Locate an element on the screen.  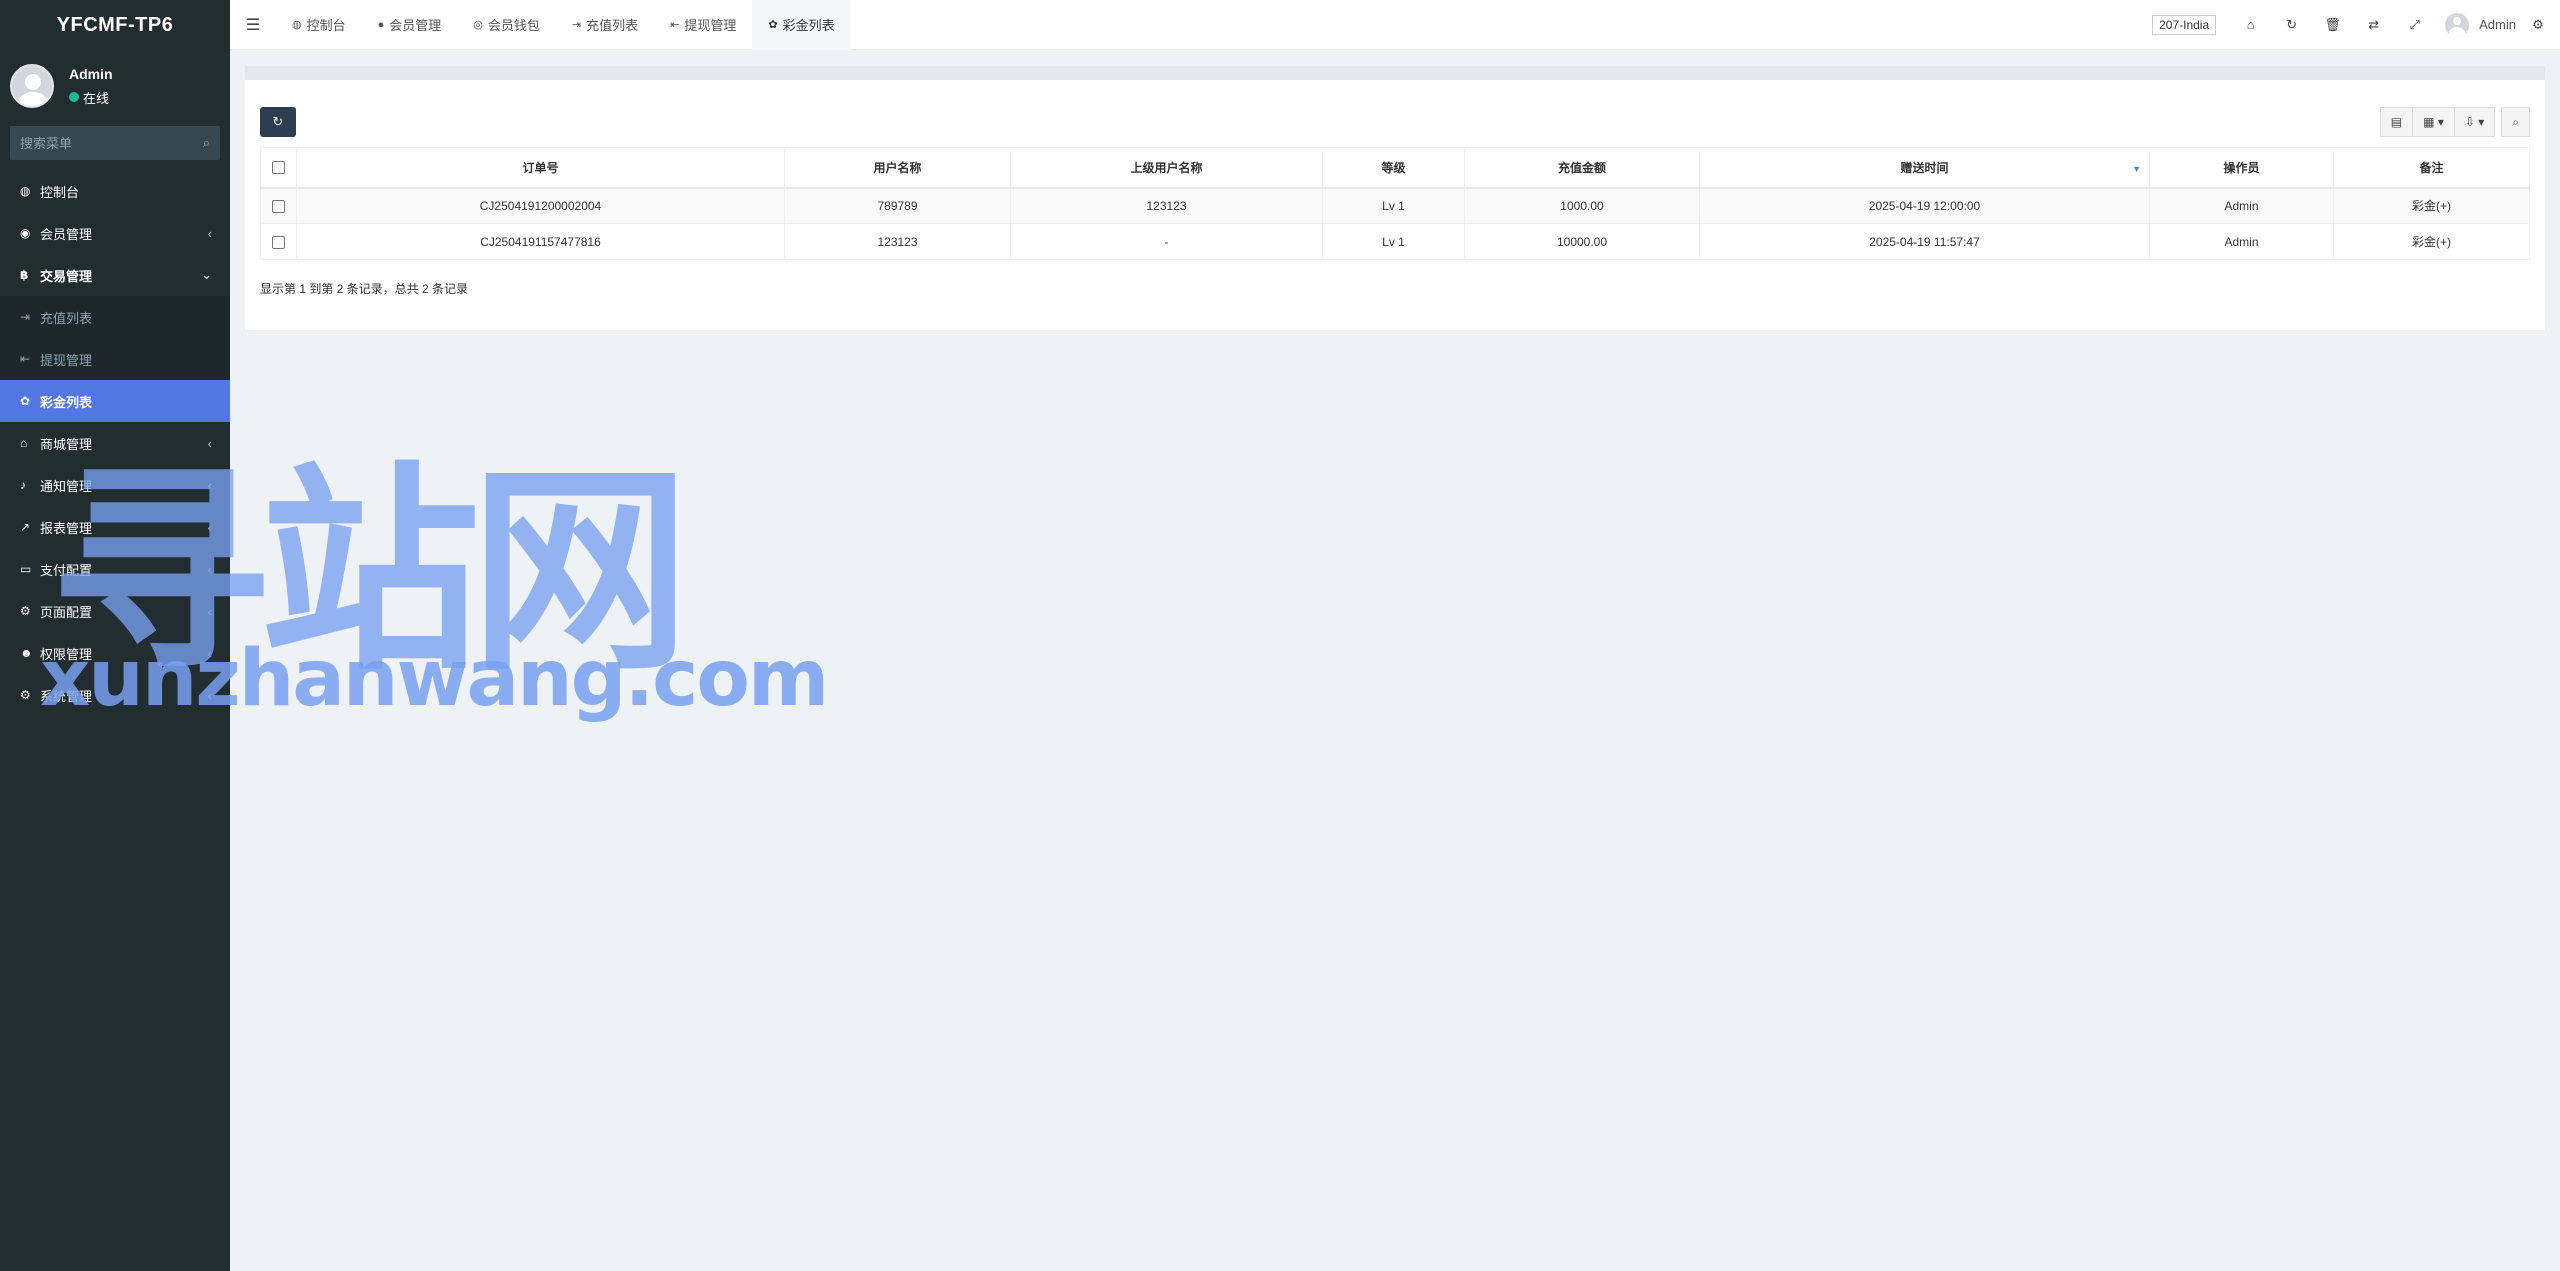
sign-in-icon: ⇥ is located at coordinates (576, 25).